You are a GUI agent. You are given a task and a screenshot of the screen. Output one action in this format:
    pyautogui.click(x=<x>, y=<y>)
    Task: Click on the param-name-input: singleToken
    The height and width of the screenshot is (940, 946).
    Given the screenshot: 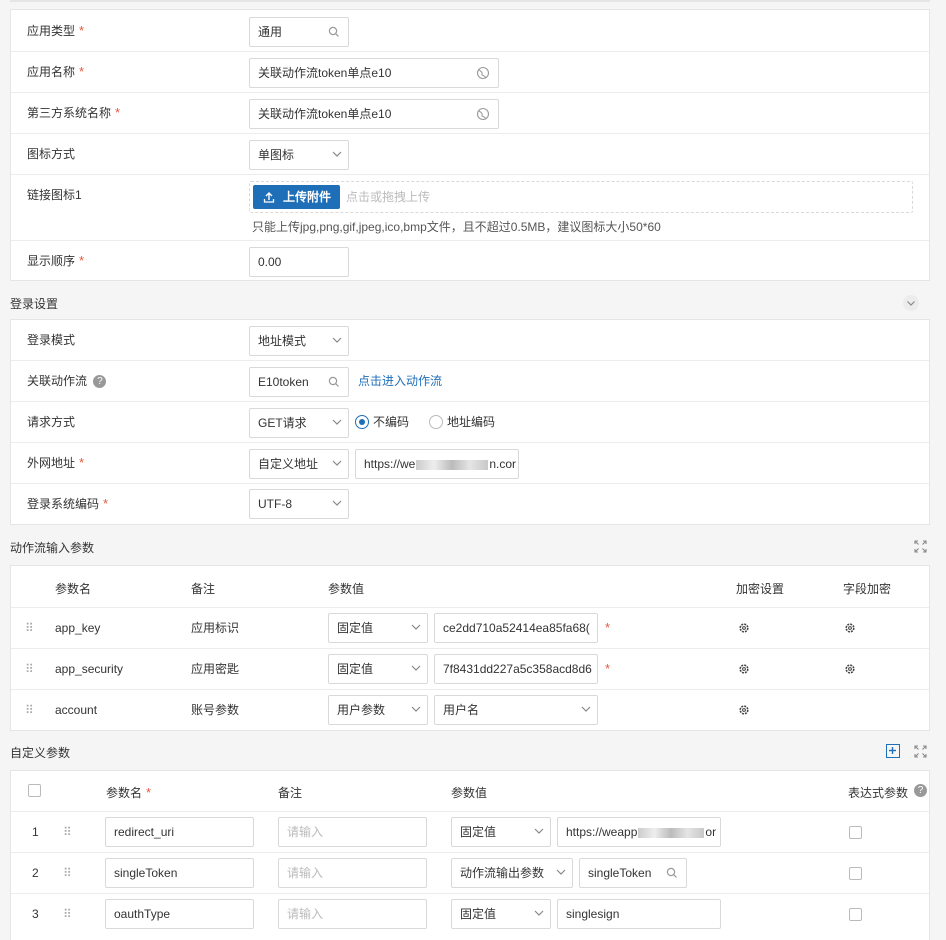 What is the action you would take?
    pyautogui.click(x=179, y=873)
    